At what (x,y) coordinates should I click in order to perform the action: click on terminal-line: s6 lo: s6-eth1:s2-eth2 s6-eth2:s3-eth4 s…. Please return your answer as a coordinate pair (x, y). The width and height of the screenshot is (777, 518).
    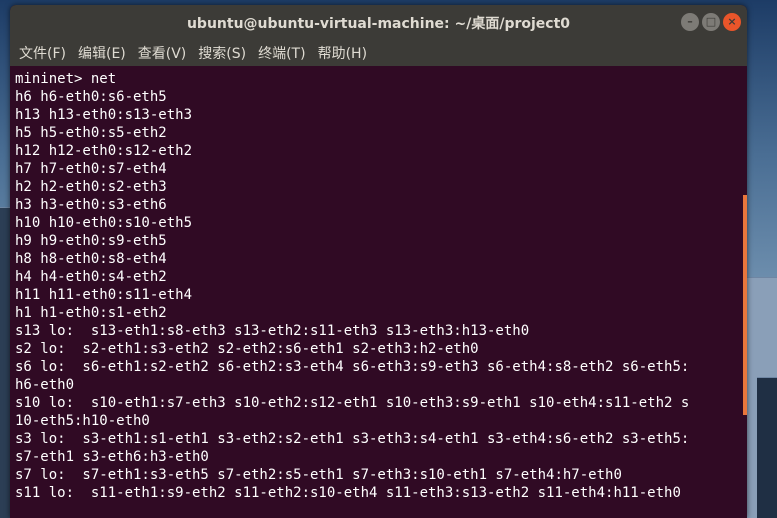
    Looking at the image, I should click on (352, 367).